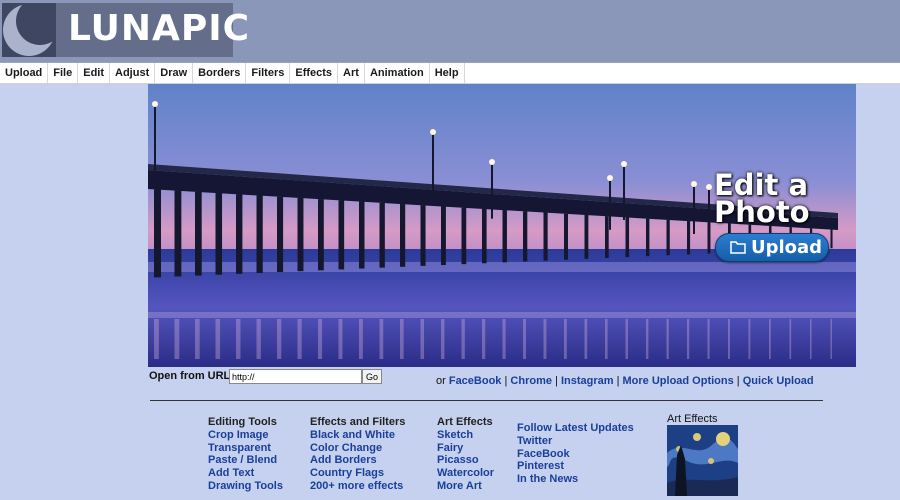 This screenshot has height=500, width=900. Describe the element at coordinates (94, 73) in the screenshot. I see `menu-edit: Edit` at that location.